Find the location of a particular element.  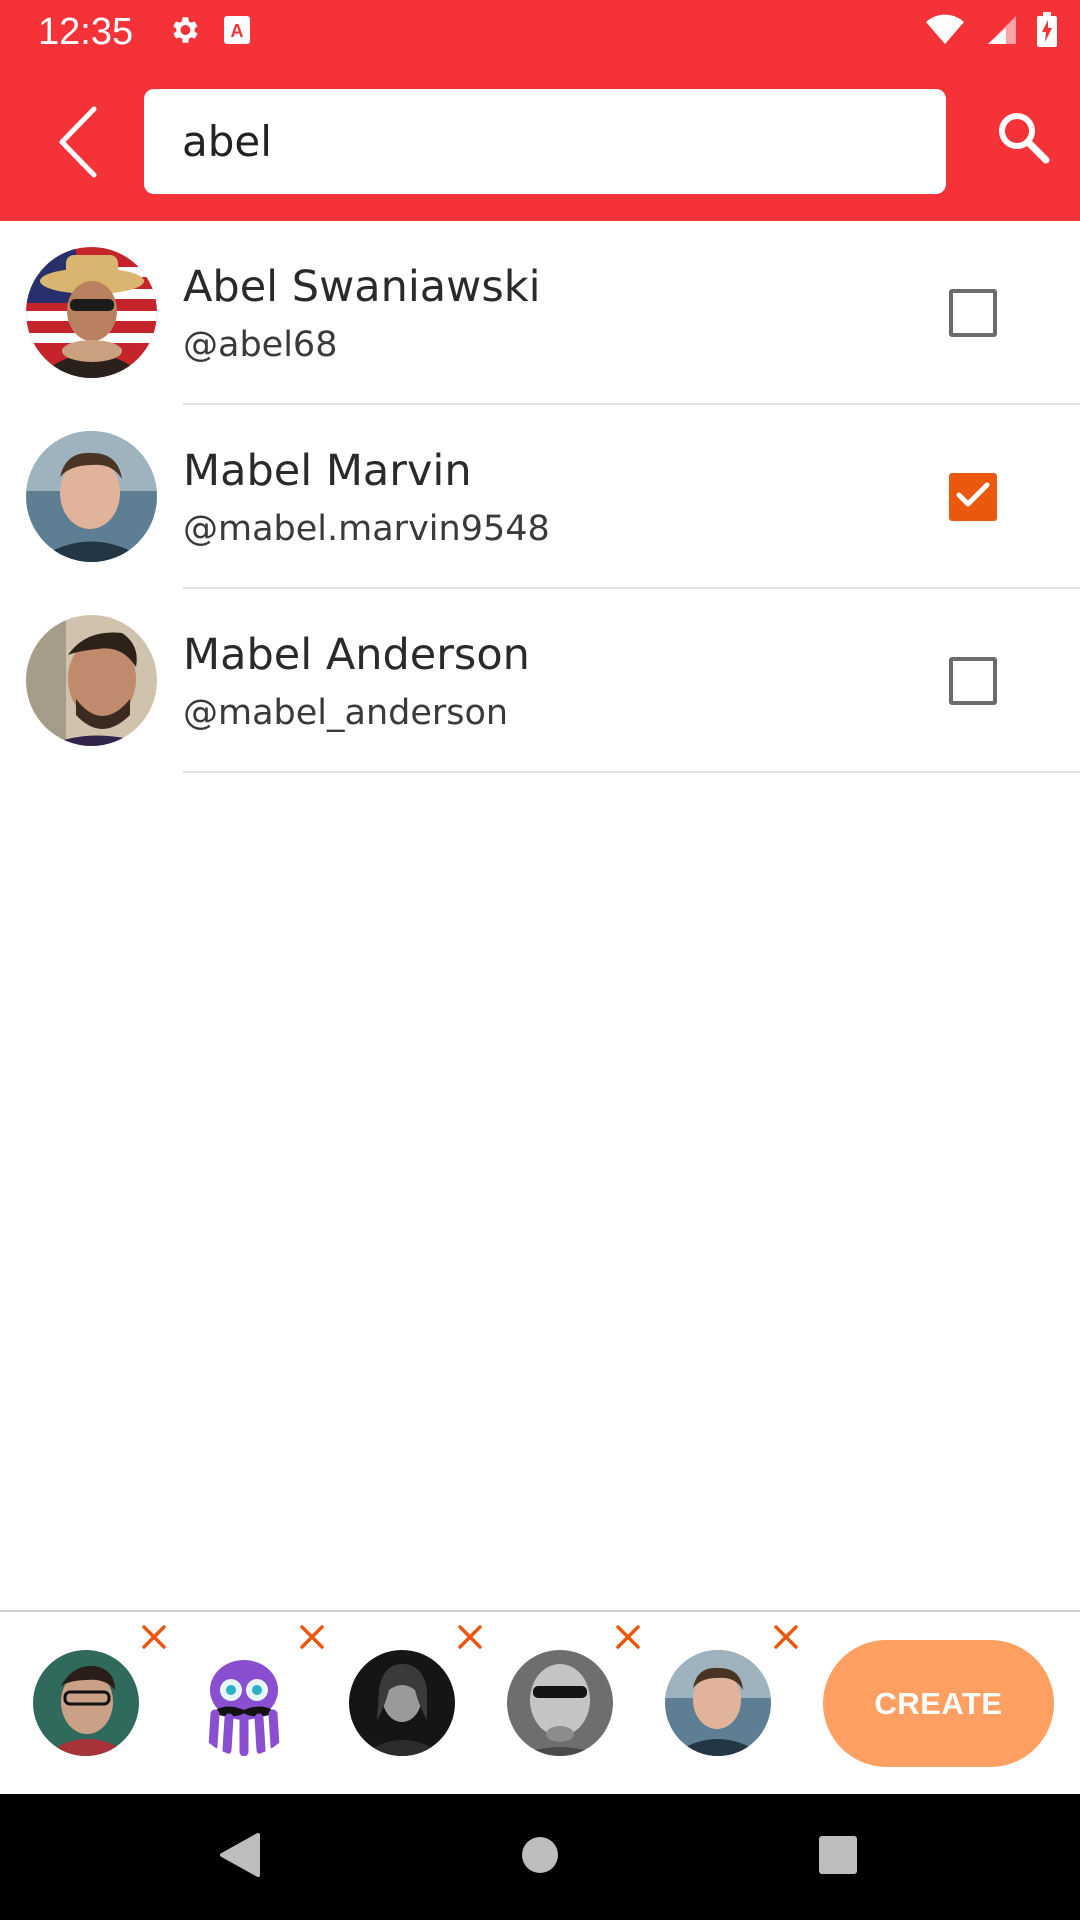

system-nav-bar is located at coordinates (540, 1857).